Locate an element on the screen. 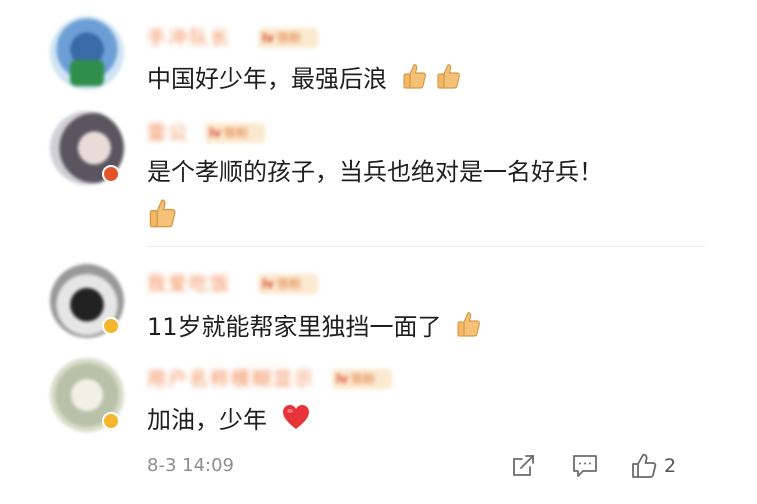 This screenshot has width=757, height=504. like-button: 2 is located at coordinates (653, 466).